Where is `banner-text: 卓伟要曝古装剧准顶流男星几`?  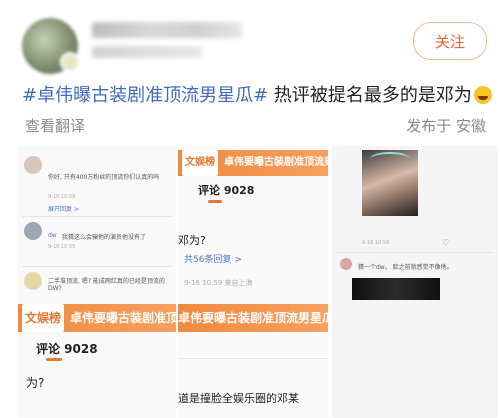 banner-text: 卓伟要曝古装剧准顶流男星几 is located at coordinates (123, 318).